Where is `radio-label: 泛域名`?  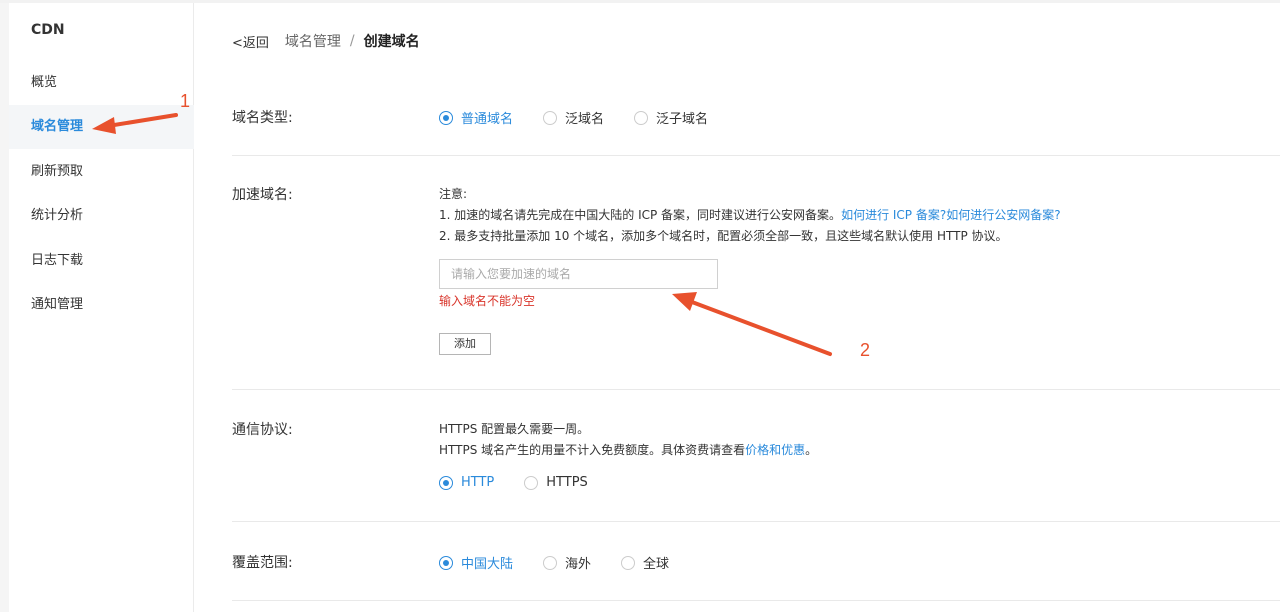 radio-label: 泛域名 is located at coordinates (585, 119).